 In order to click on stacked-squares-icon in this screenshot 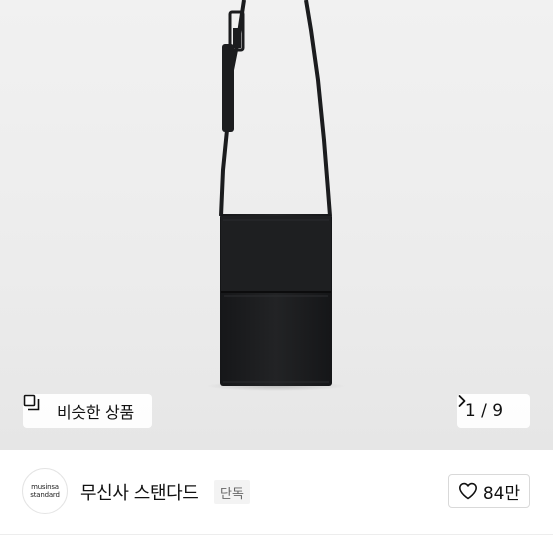, I will do `click(37, 407)`.